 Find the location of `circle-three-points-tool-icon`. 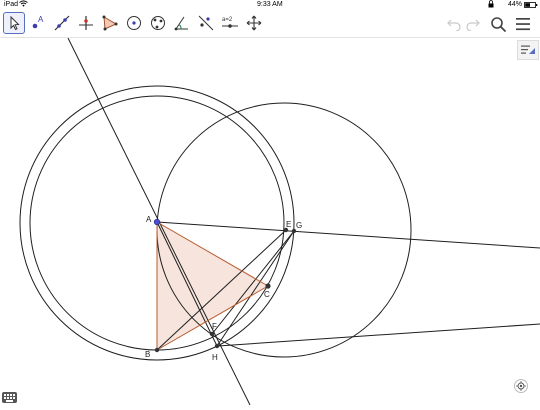

circle-three-points-tool-icon is located at coordinates (158, 23).